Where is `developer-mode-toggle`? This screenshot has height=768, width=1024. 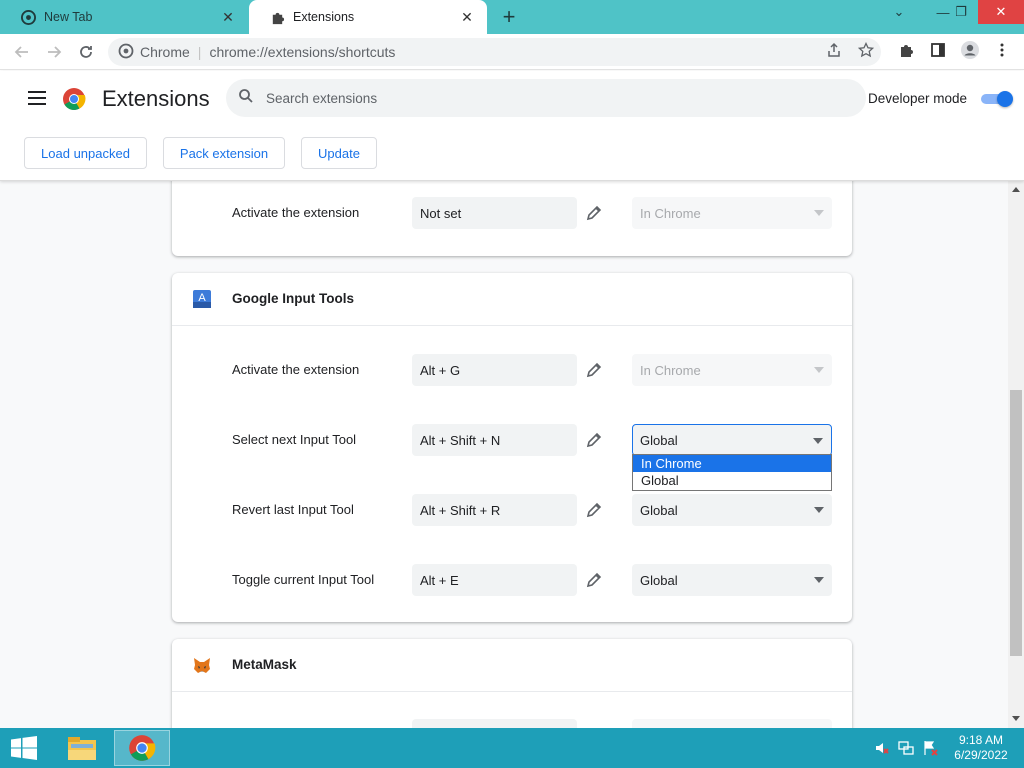
developer-mode-toggle is located at coordinates (997, 99).